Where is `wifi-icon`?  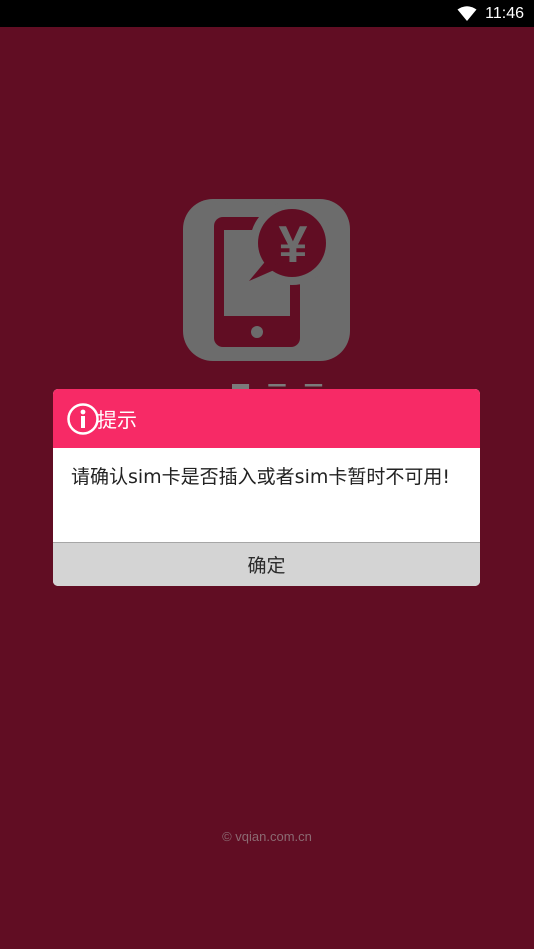
wifi-icon is located at coordinates (467, 13).